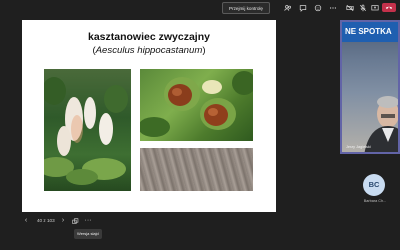 The width and height of the screenshot is (400, 250). I want to click on latin-name: Aesculus hippocastanum, so click(149, 50).